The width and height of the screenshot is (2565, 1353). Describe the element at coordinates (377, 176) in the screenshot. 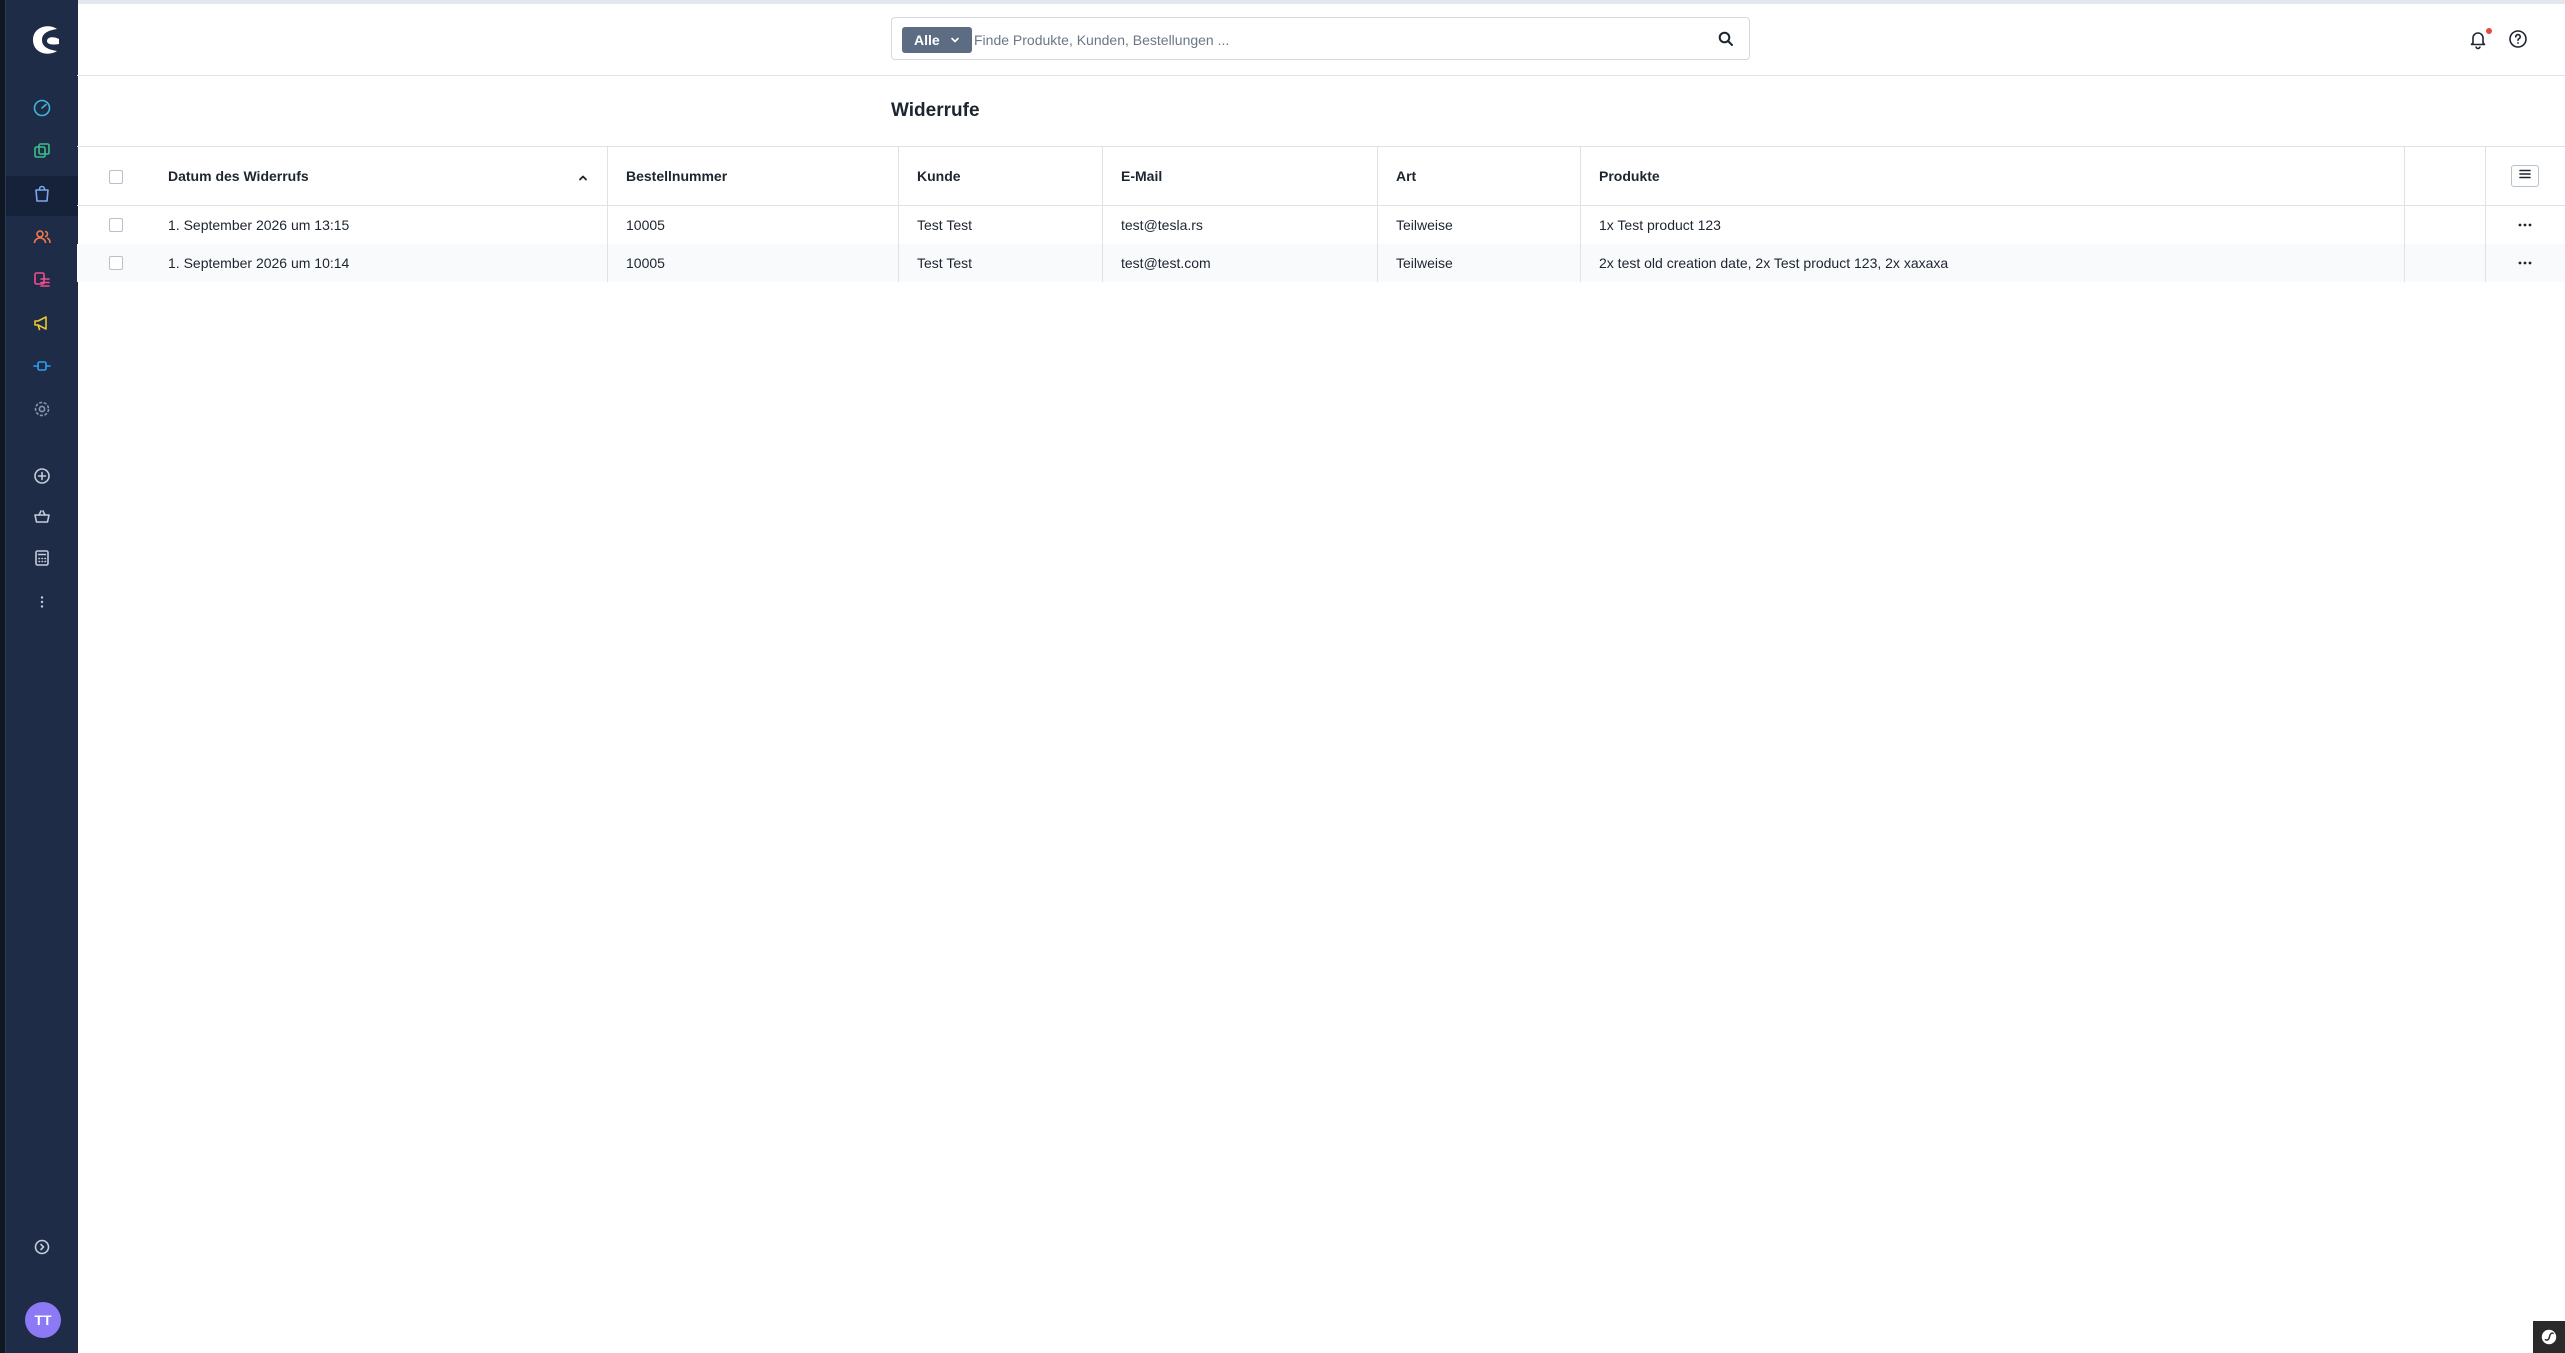

I see `column-header-date: Datum des Widerrufs` at that location.